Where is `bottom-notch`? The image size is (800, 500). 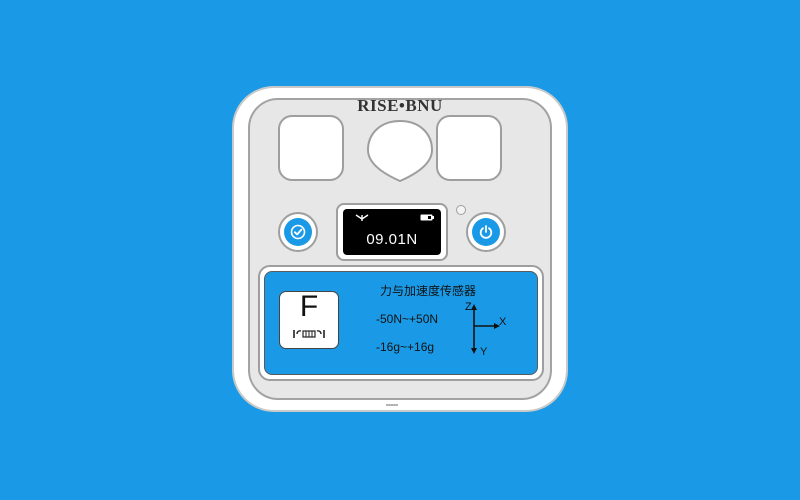
bottom-notch is located at coordinates (392, 405).